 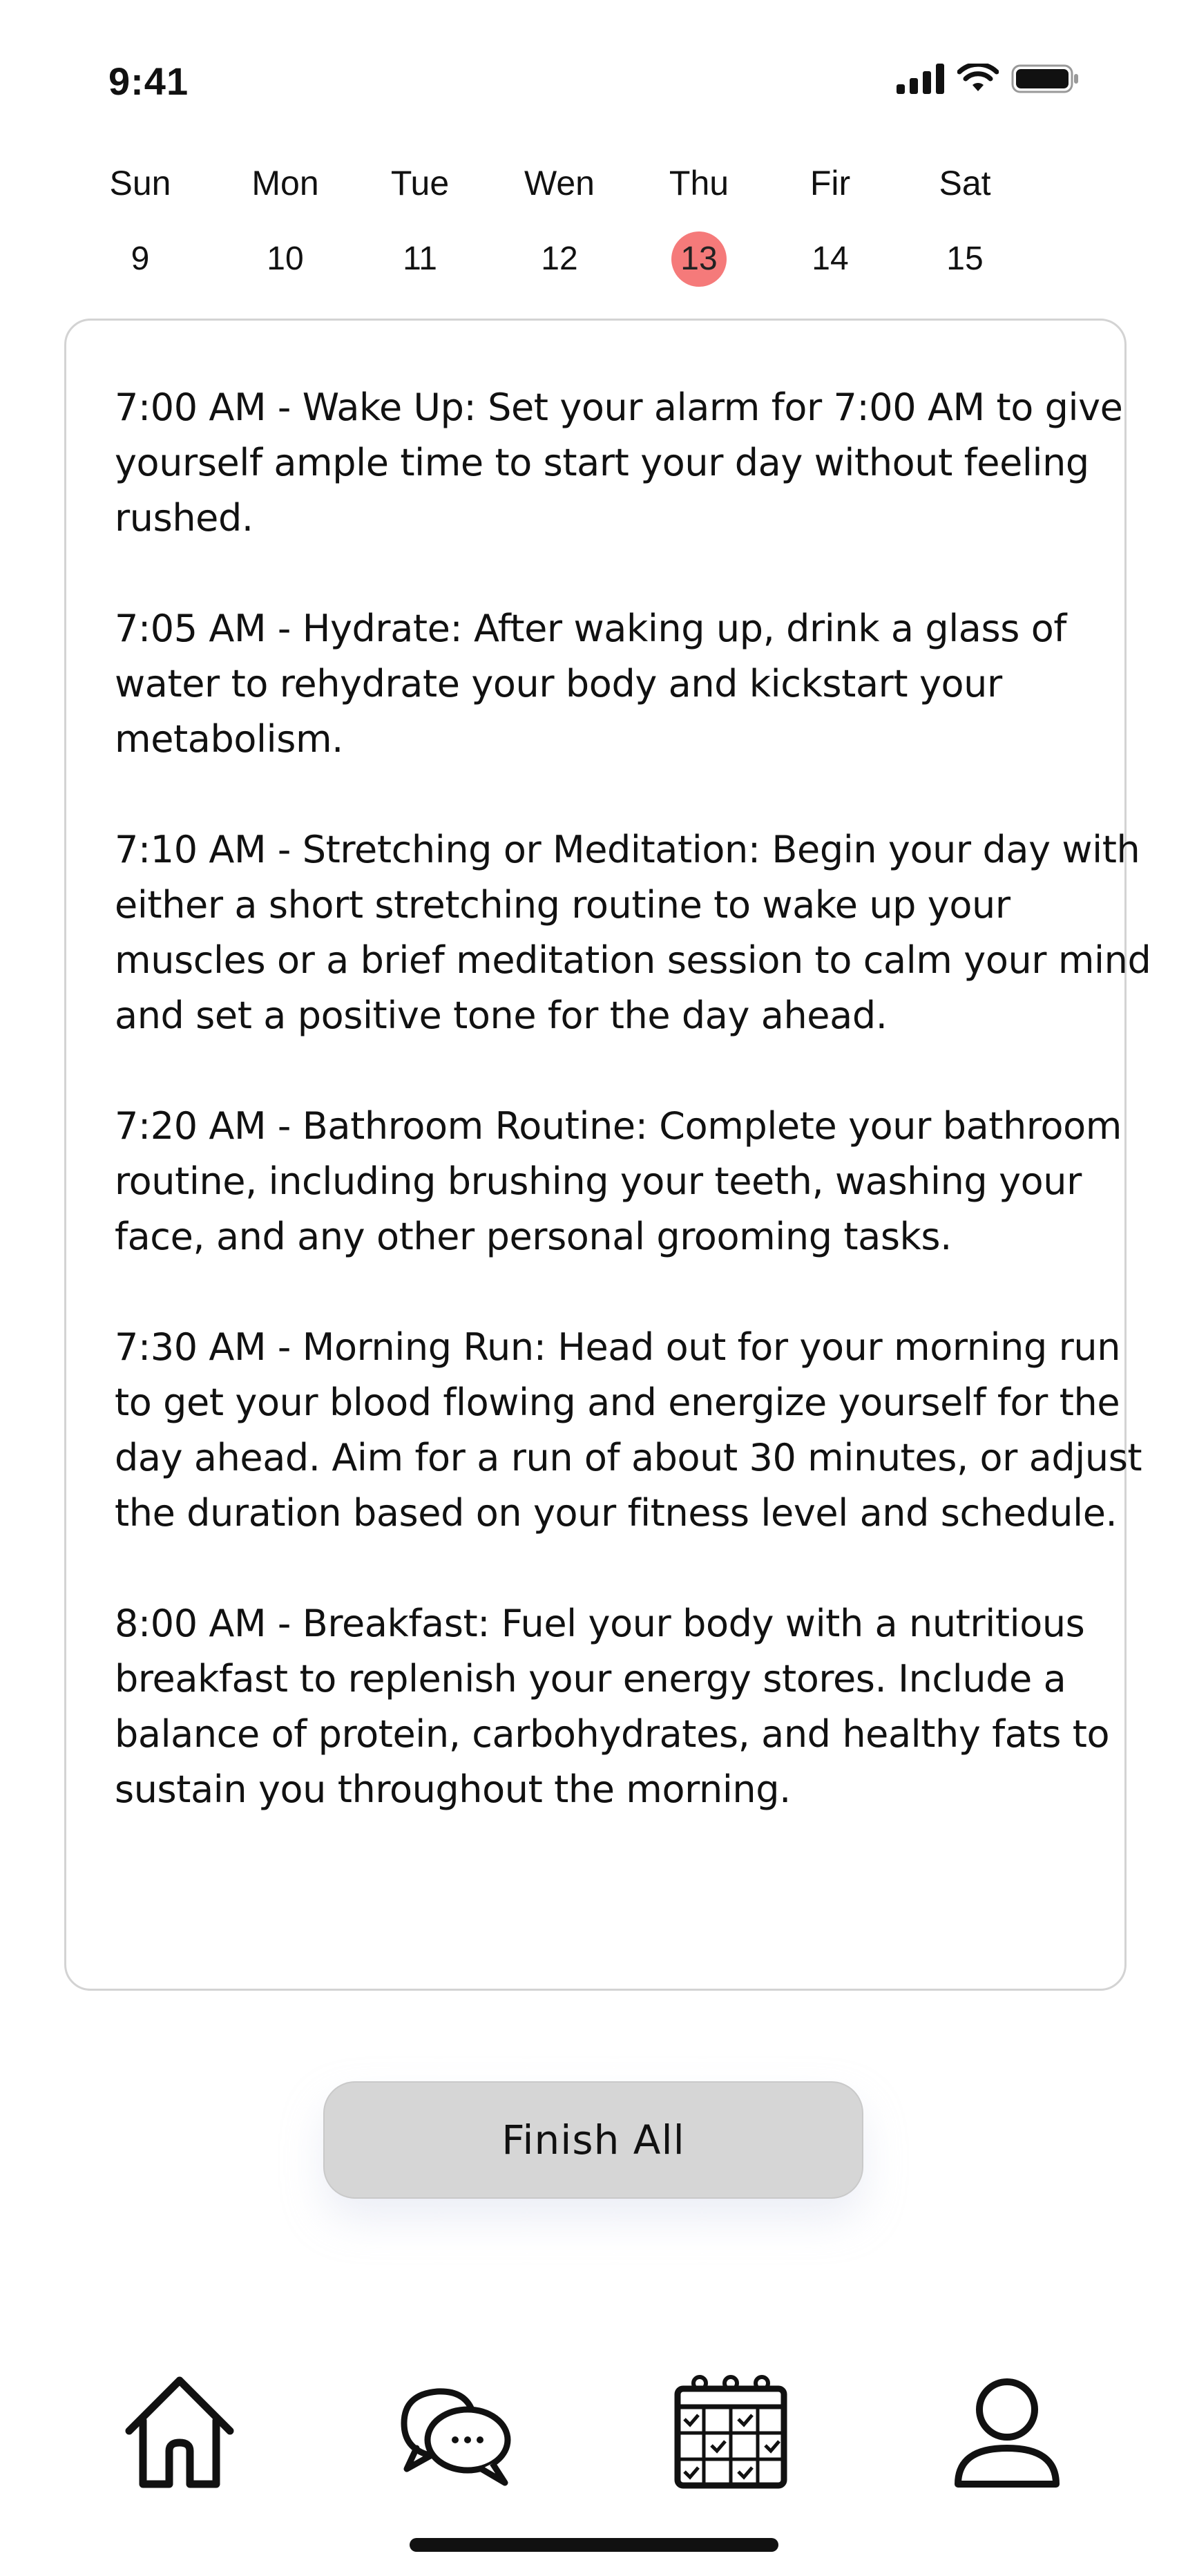 I want to click on status-icons, so click(x=988, y=79).